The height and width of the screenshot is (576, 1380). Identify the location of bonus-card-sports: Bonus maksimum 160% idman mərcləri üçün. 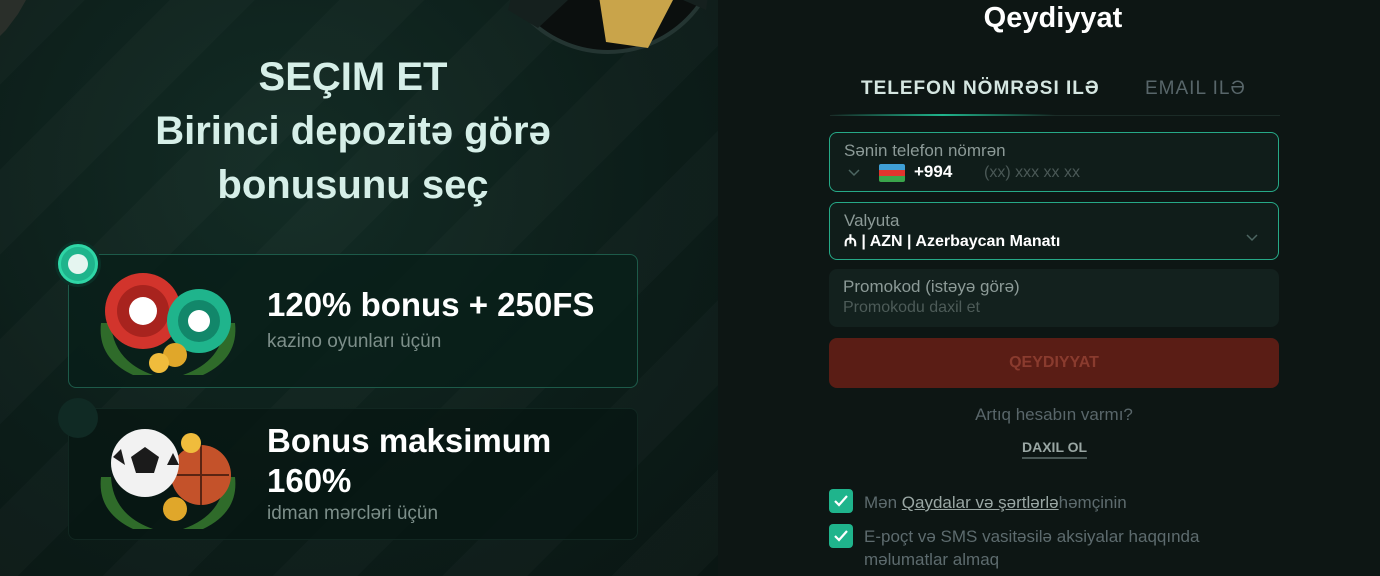
(353, 474).